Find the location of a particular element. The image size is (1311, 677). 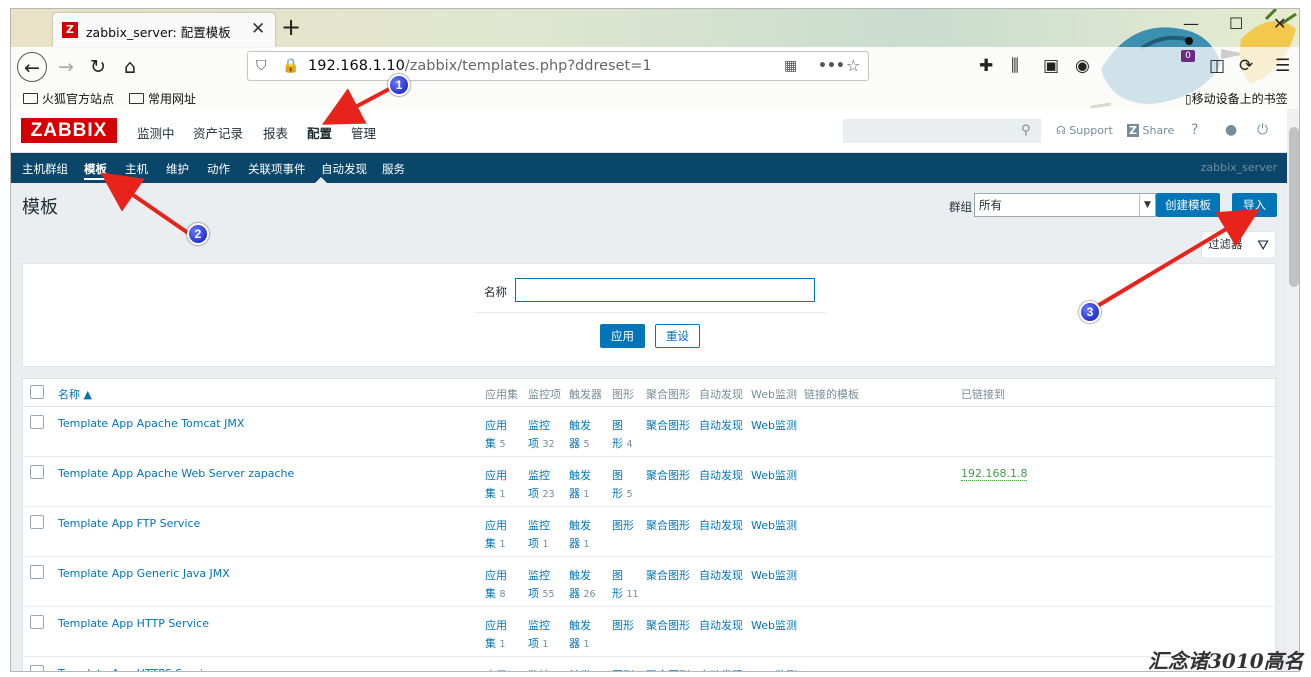

page-scrollbar is located at coordinates (1293, 390).